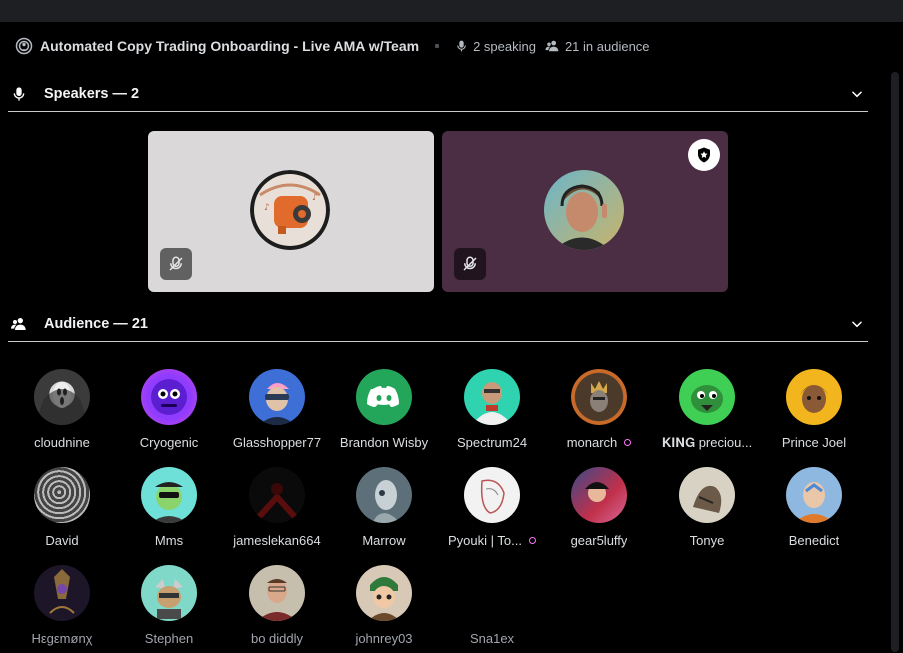 The height and width of the screenshot is (653, 903). Describe the element at coordinates (62, 442) in the screenshot. I see `member-name: cloudnine` at that location.